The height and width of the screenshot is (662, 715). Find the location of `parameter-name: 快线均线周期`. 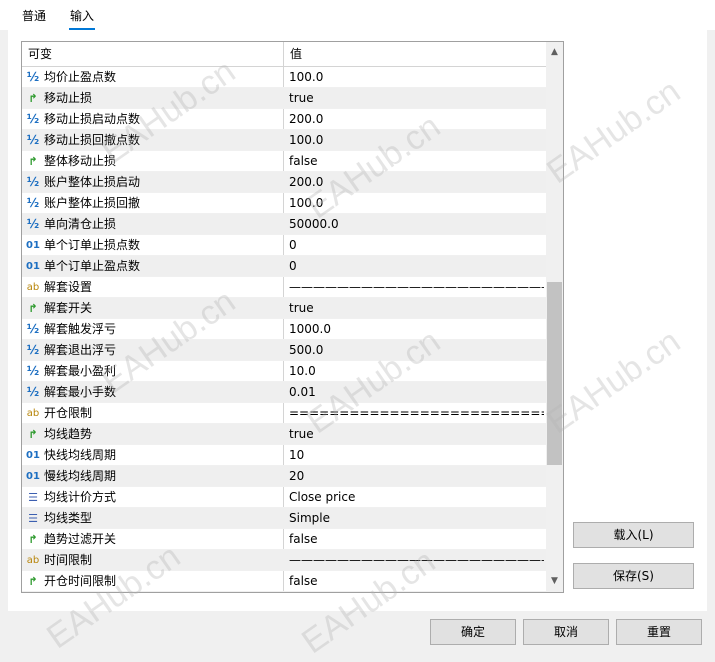

parameter-name: 快线均线周期 is located at coordinates (80, 455).